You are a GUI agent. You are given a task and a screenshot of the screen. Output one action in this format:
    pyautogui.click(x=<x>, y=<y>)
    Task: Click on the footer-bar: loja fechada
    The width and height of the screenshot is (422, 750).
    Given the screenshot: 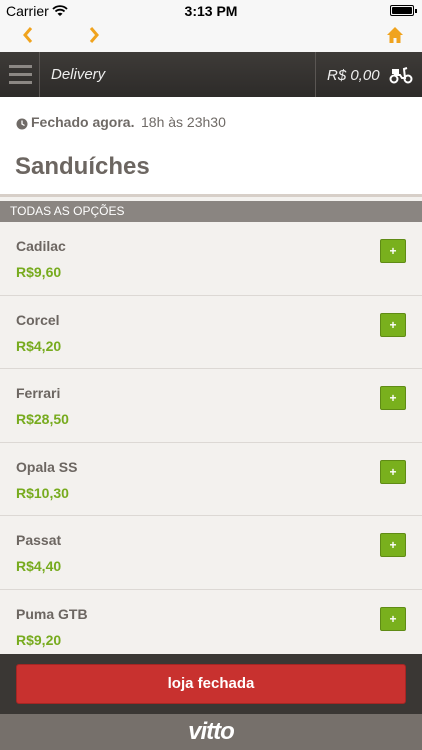 What is the action you would take?
    pyautogui.click(x=211, y=684)
    